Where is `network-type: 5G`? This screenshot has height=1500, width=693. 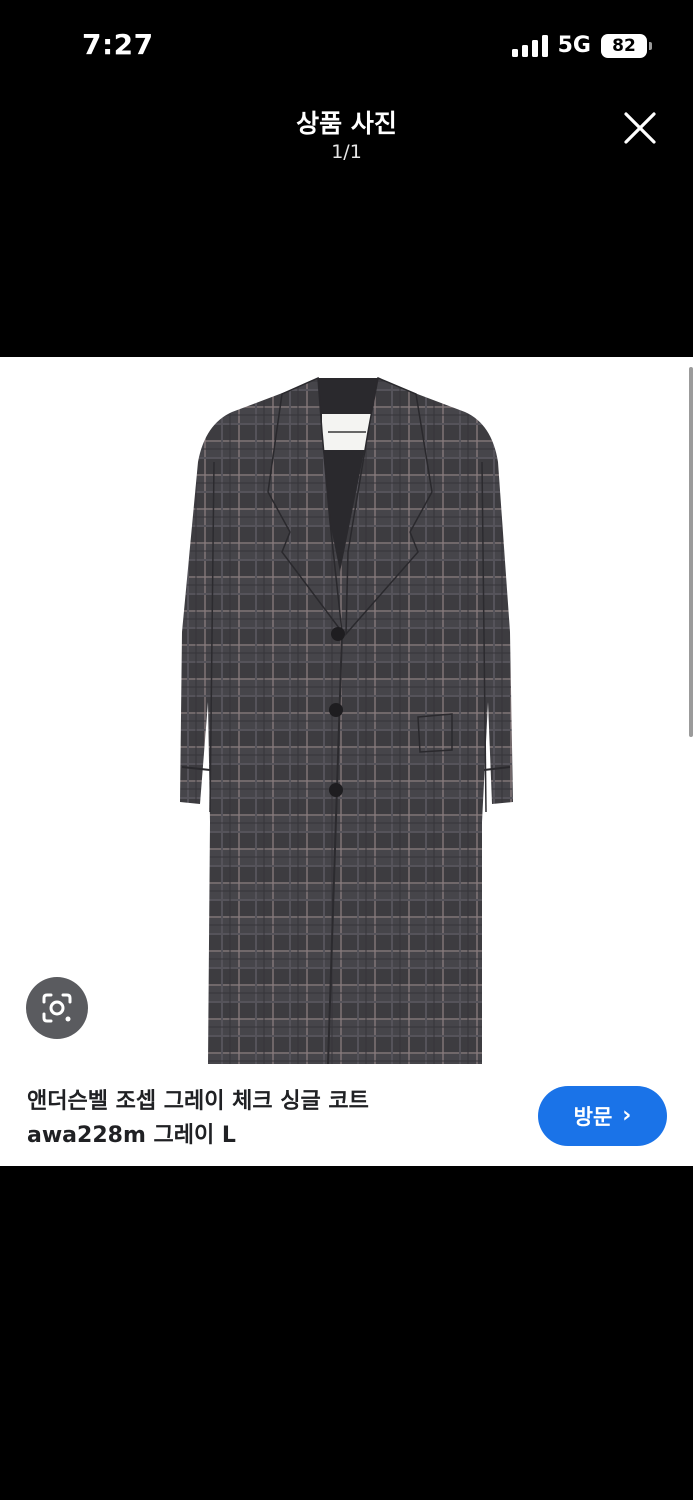
network-type: 5G is located at coordinates (574, 45).